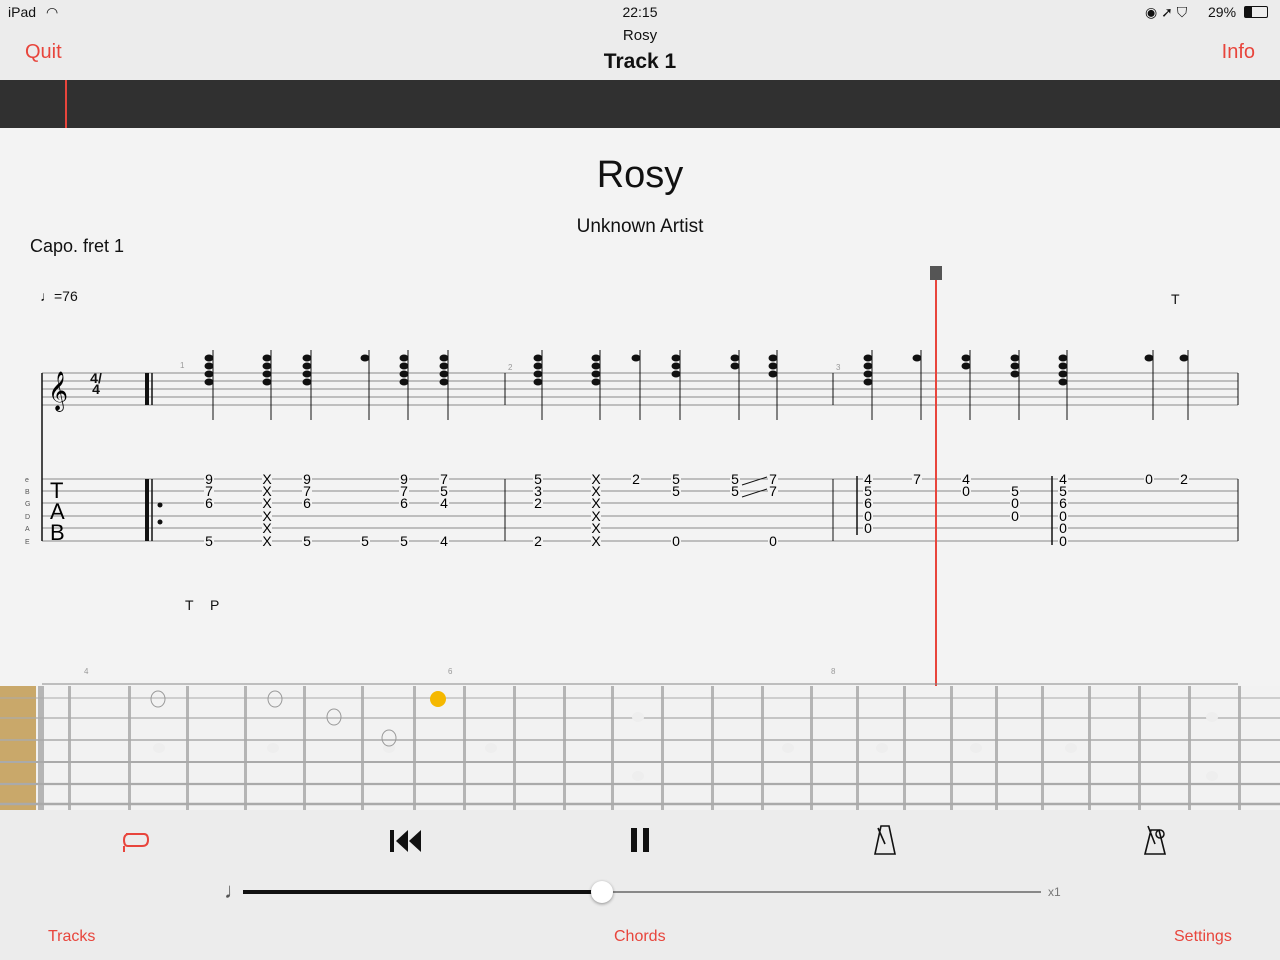  I want to click on tab-note: X, so click(267, 541).